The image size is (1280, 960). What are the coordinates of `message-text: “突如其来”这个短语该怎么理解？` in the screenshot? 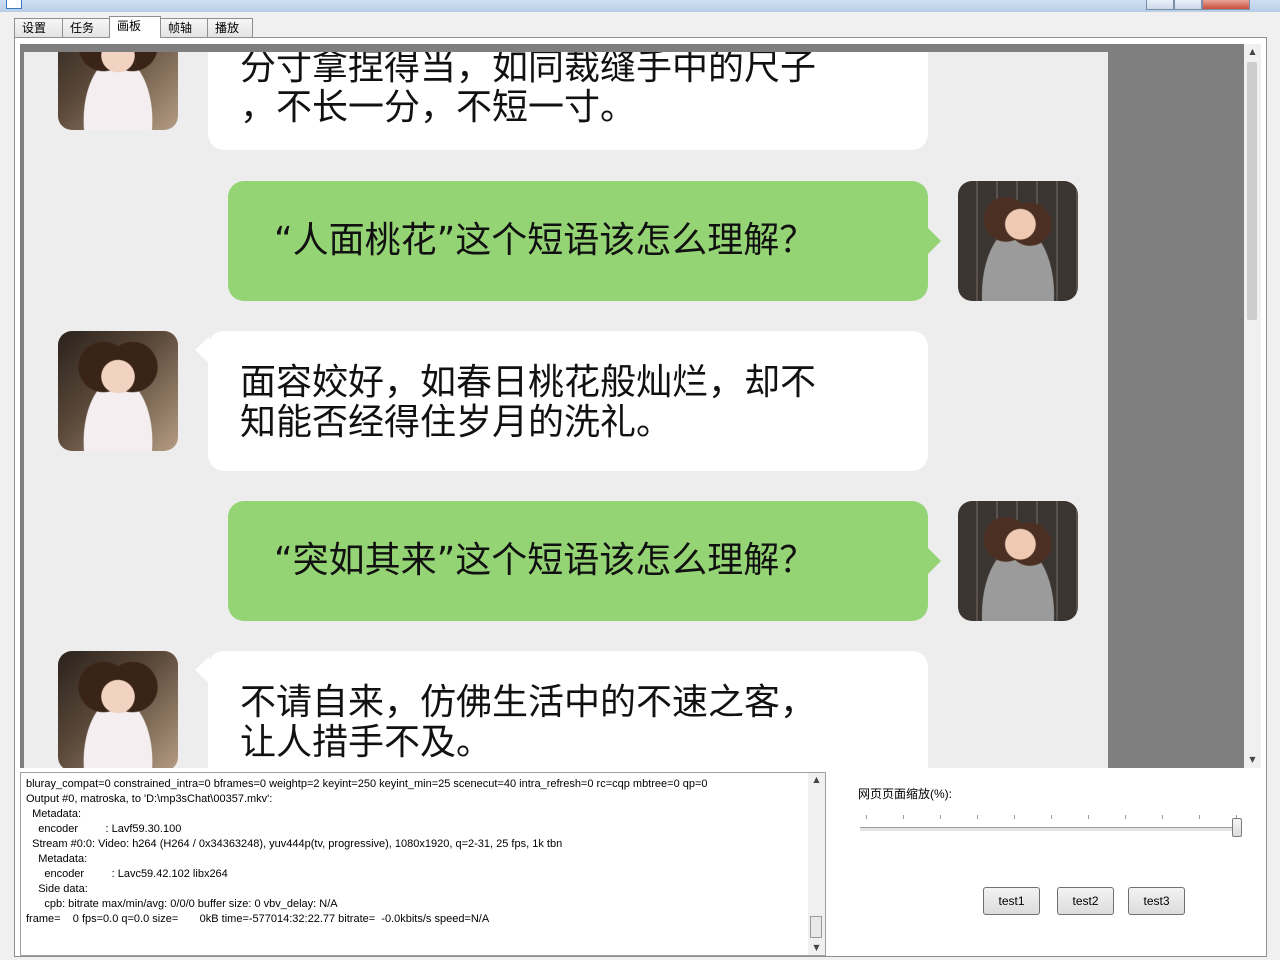 It's located at (545, 560).